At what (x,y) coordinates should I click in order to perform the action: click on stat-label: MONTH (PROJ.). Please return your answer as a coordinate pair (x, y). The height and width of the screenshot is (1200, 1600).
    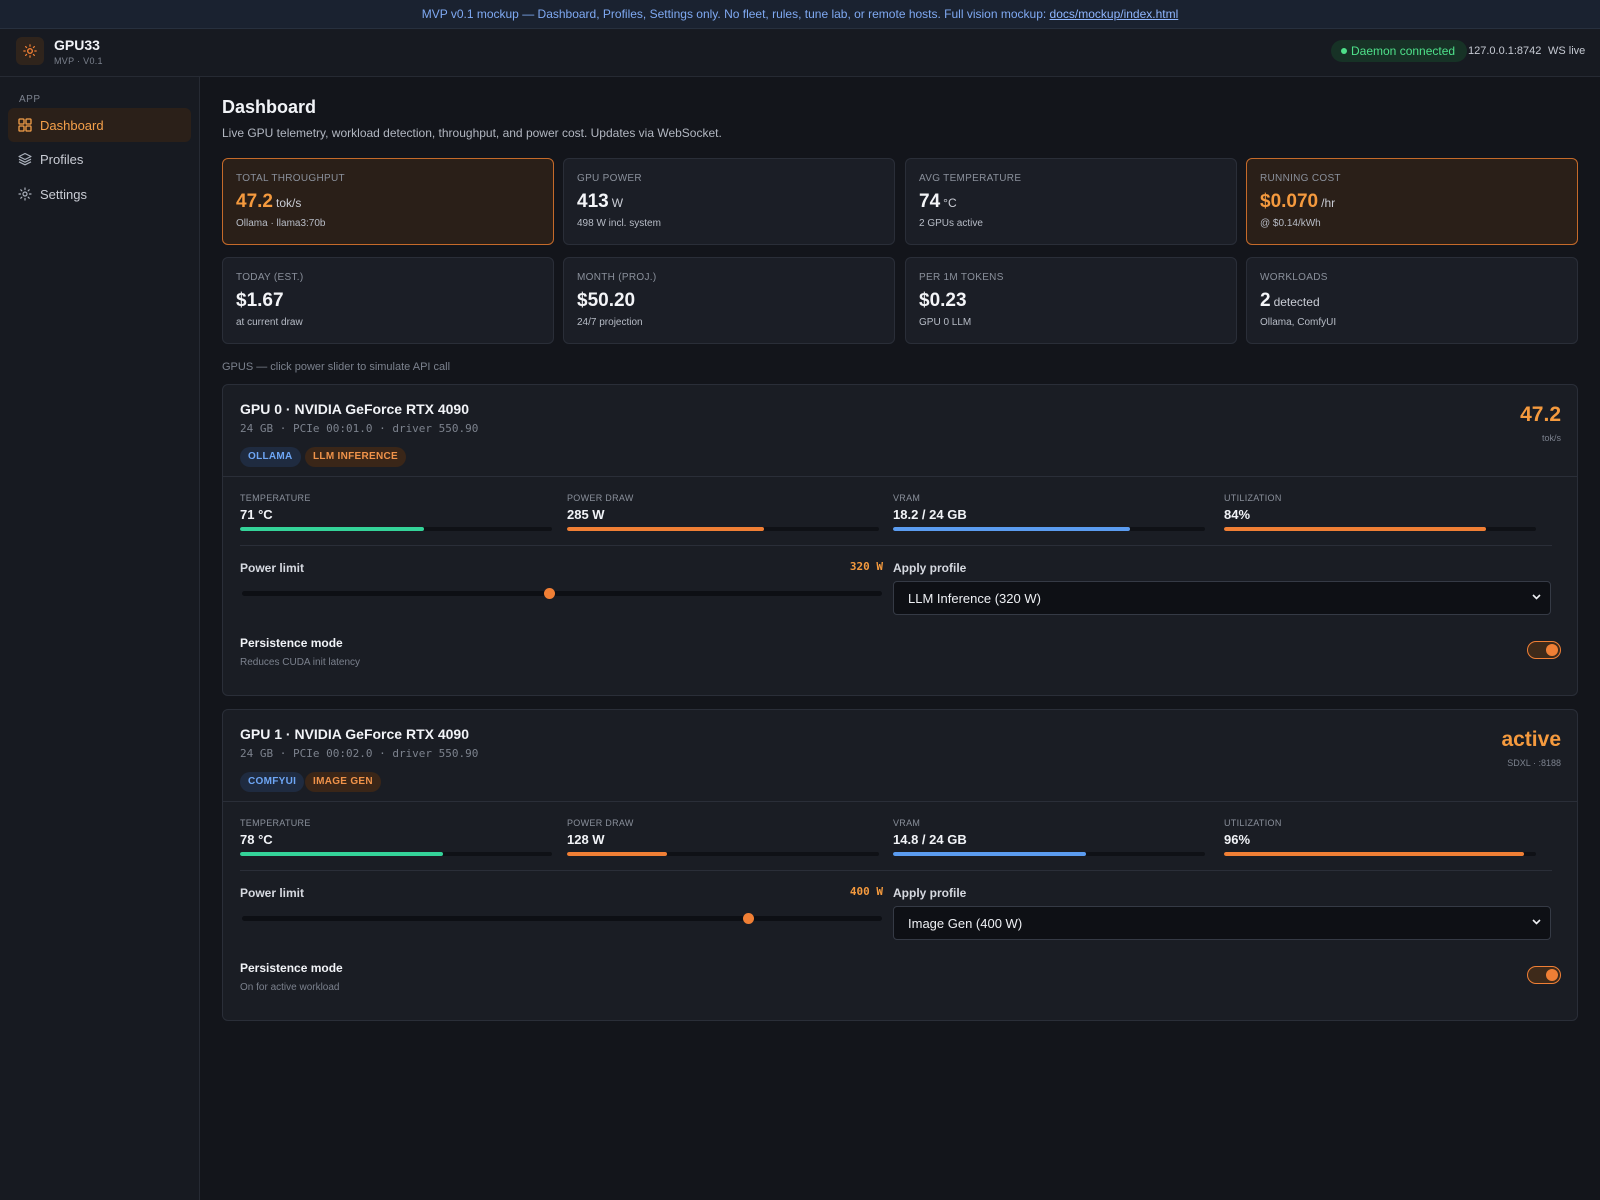
    Looking at the image, I should click on (617, 277).